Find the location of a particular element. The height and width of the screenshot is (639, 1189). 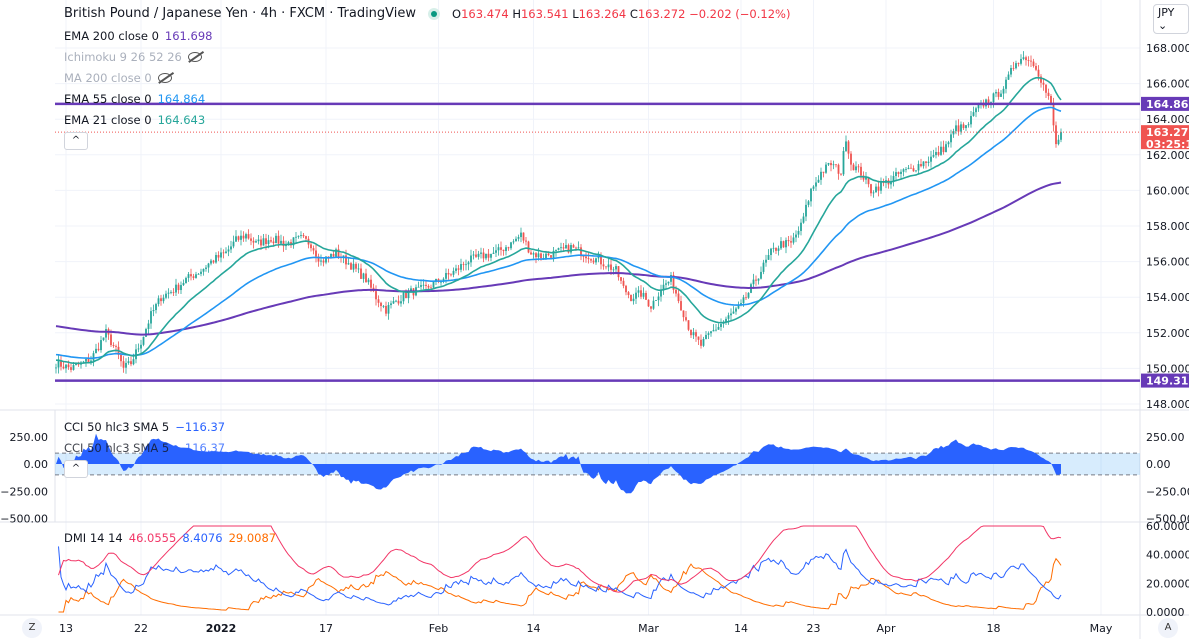

auto-scale-button: A is located at coordinates (1168, 628).